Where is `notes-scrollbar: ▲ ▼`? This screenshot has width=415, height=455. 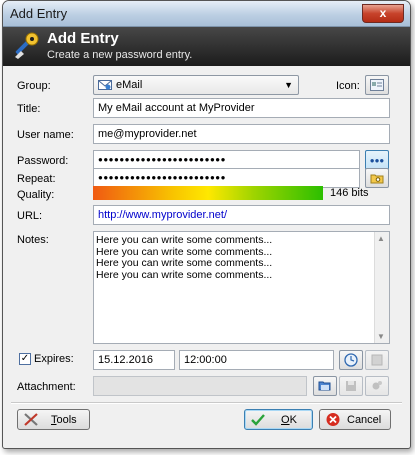 notes-scrollbar: ▲ ▼ is located at coordinates (381, 287).